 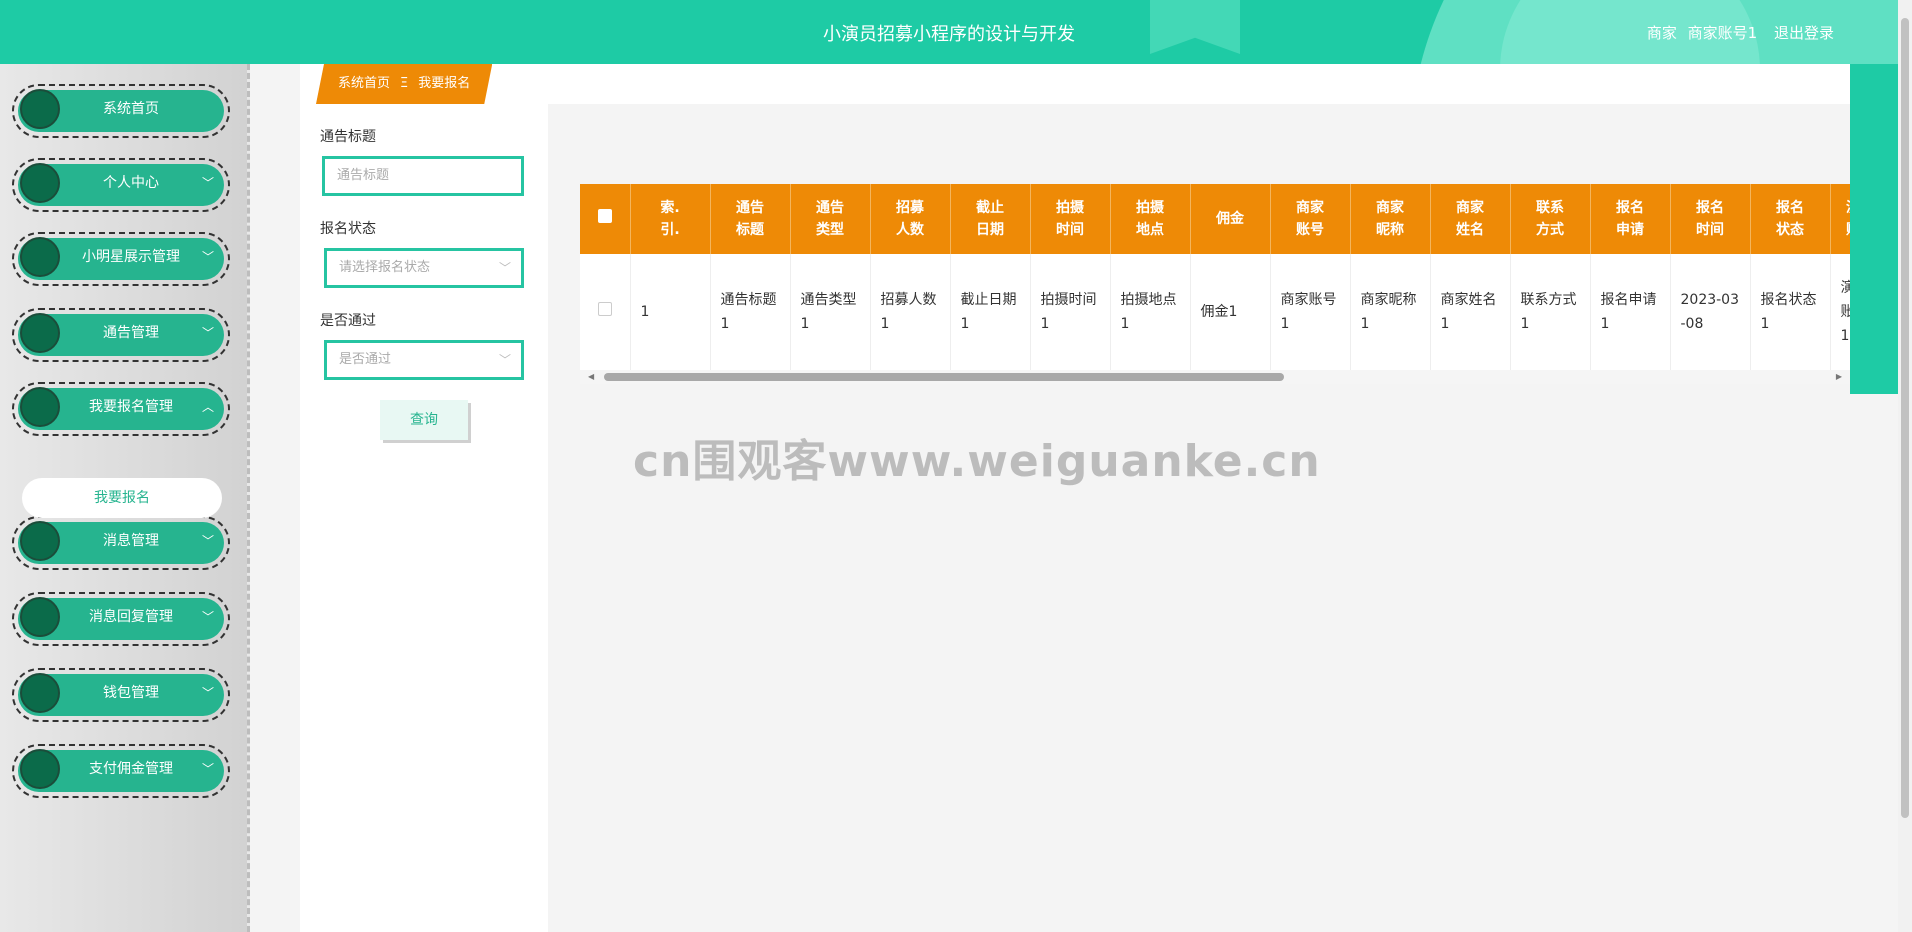 I want to click on breadcrumb-current: 我要报名, so click(x=444, y=83).